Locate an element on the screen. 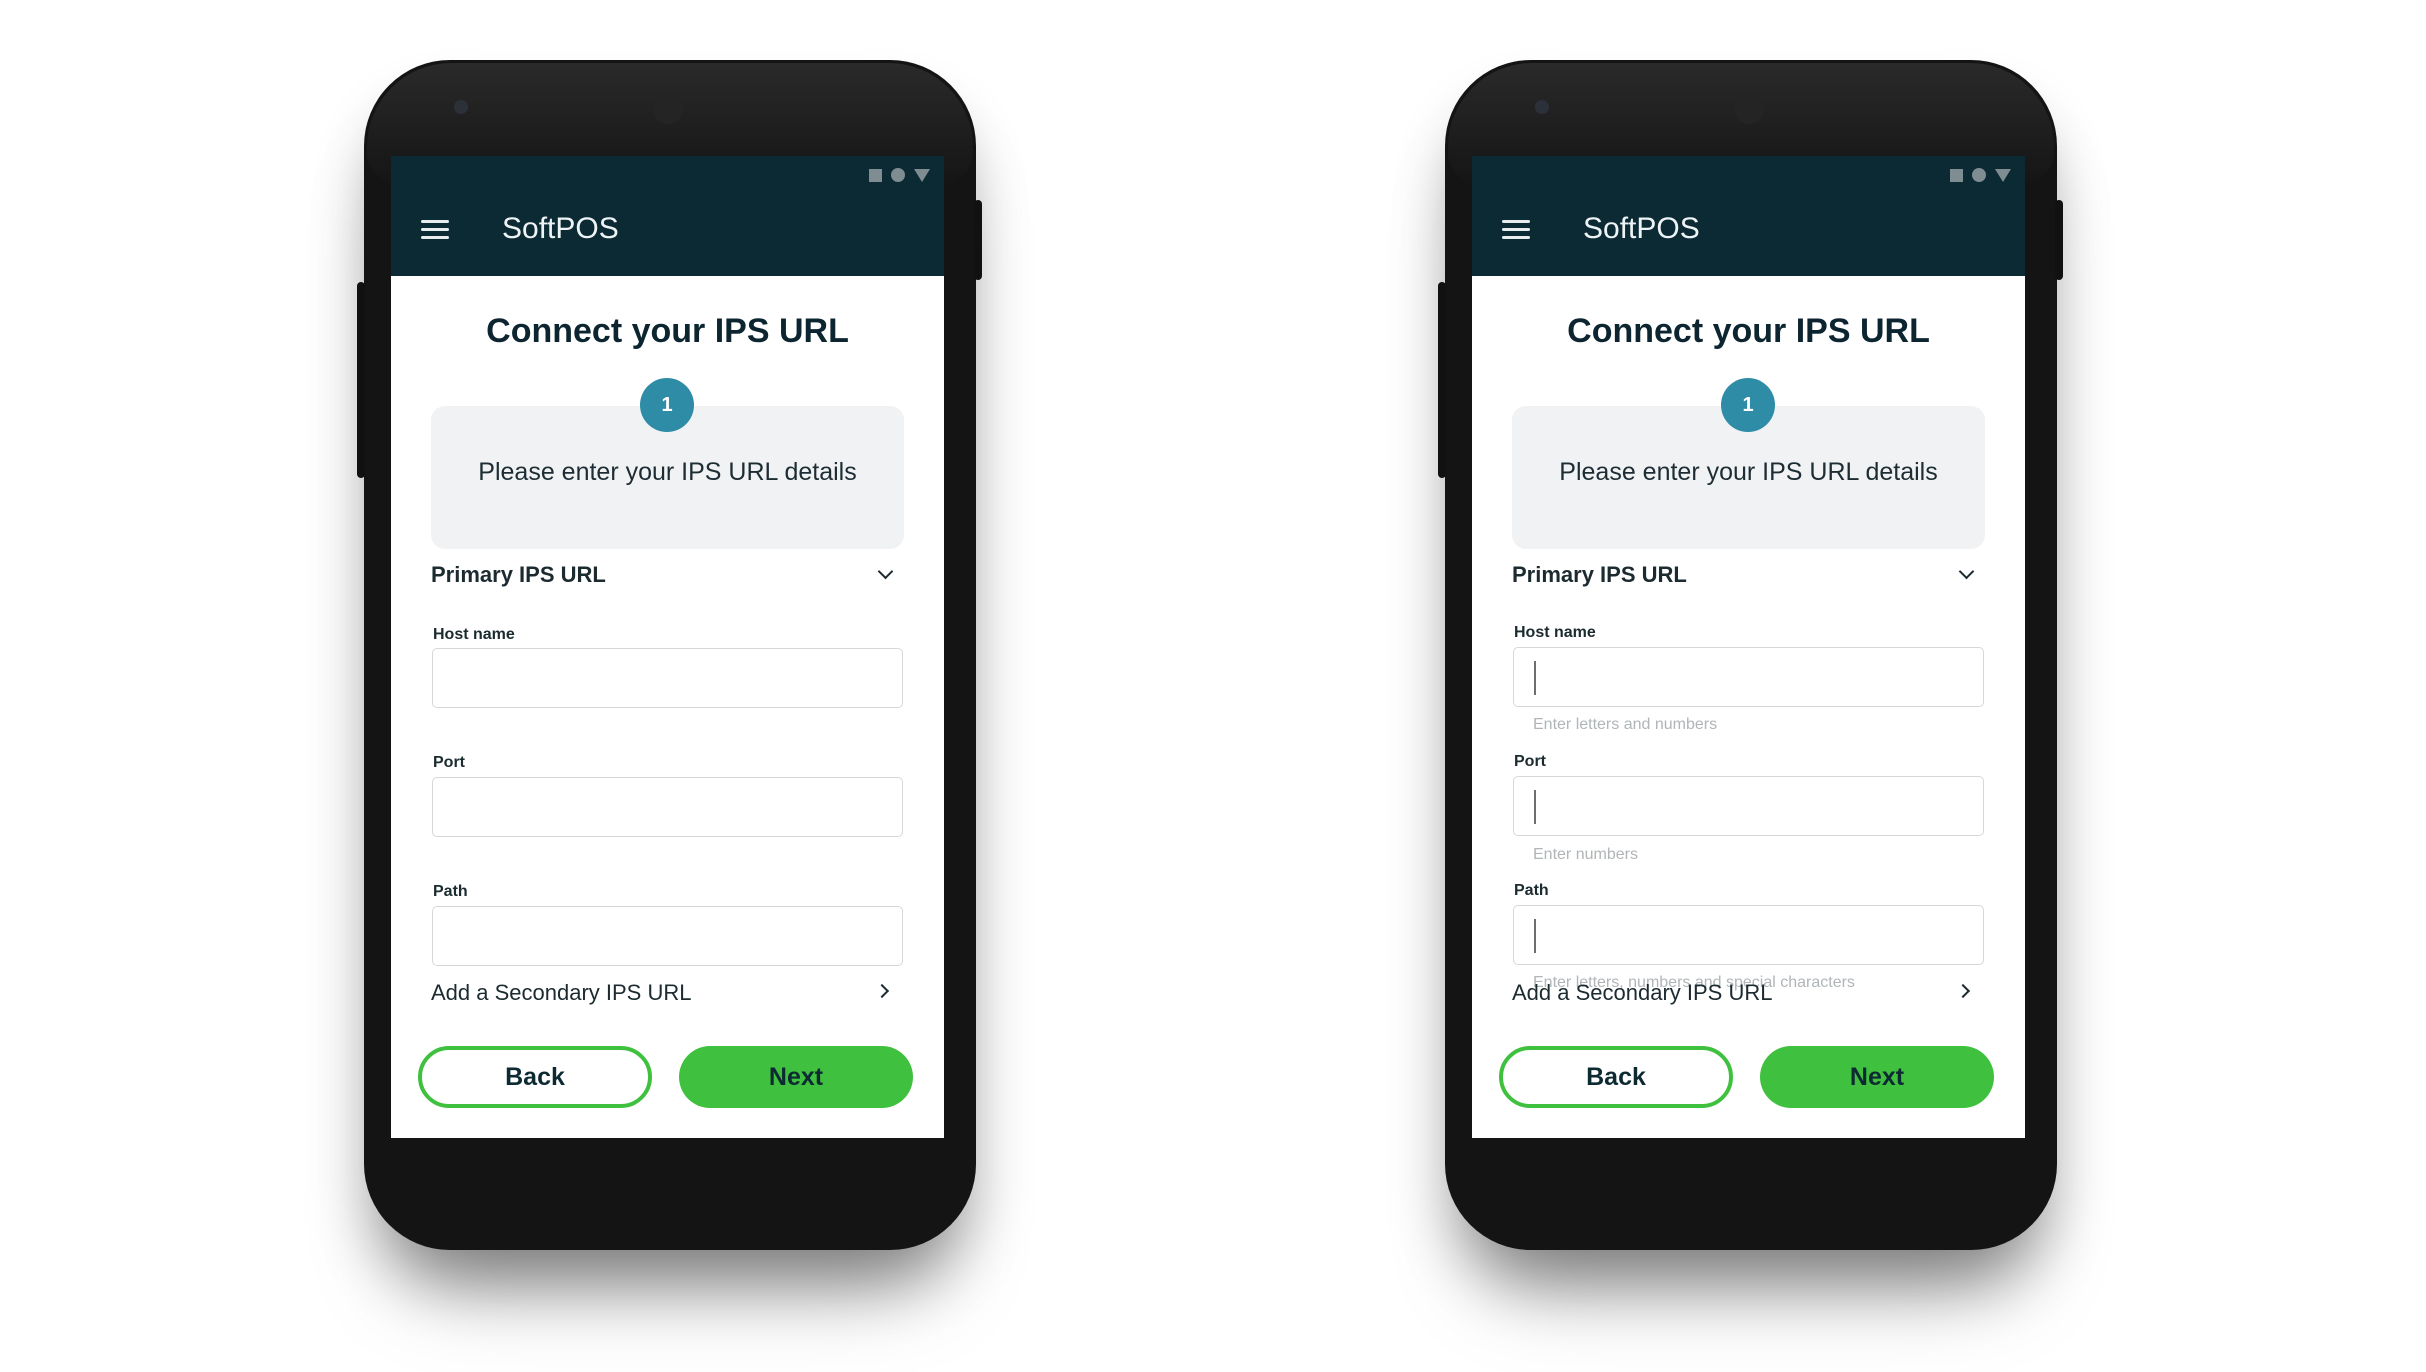 The width and height of the screenshot is (2426, 1372). host-name-hint: Enter letters and numbers is located at coordinates (1625, 724).